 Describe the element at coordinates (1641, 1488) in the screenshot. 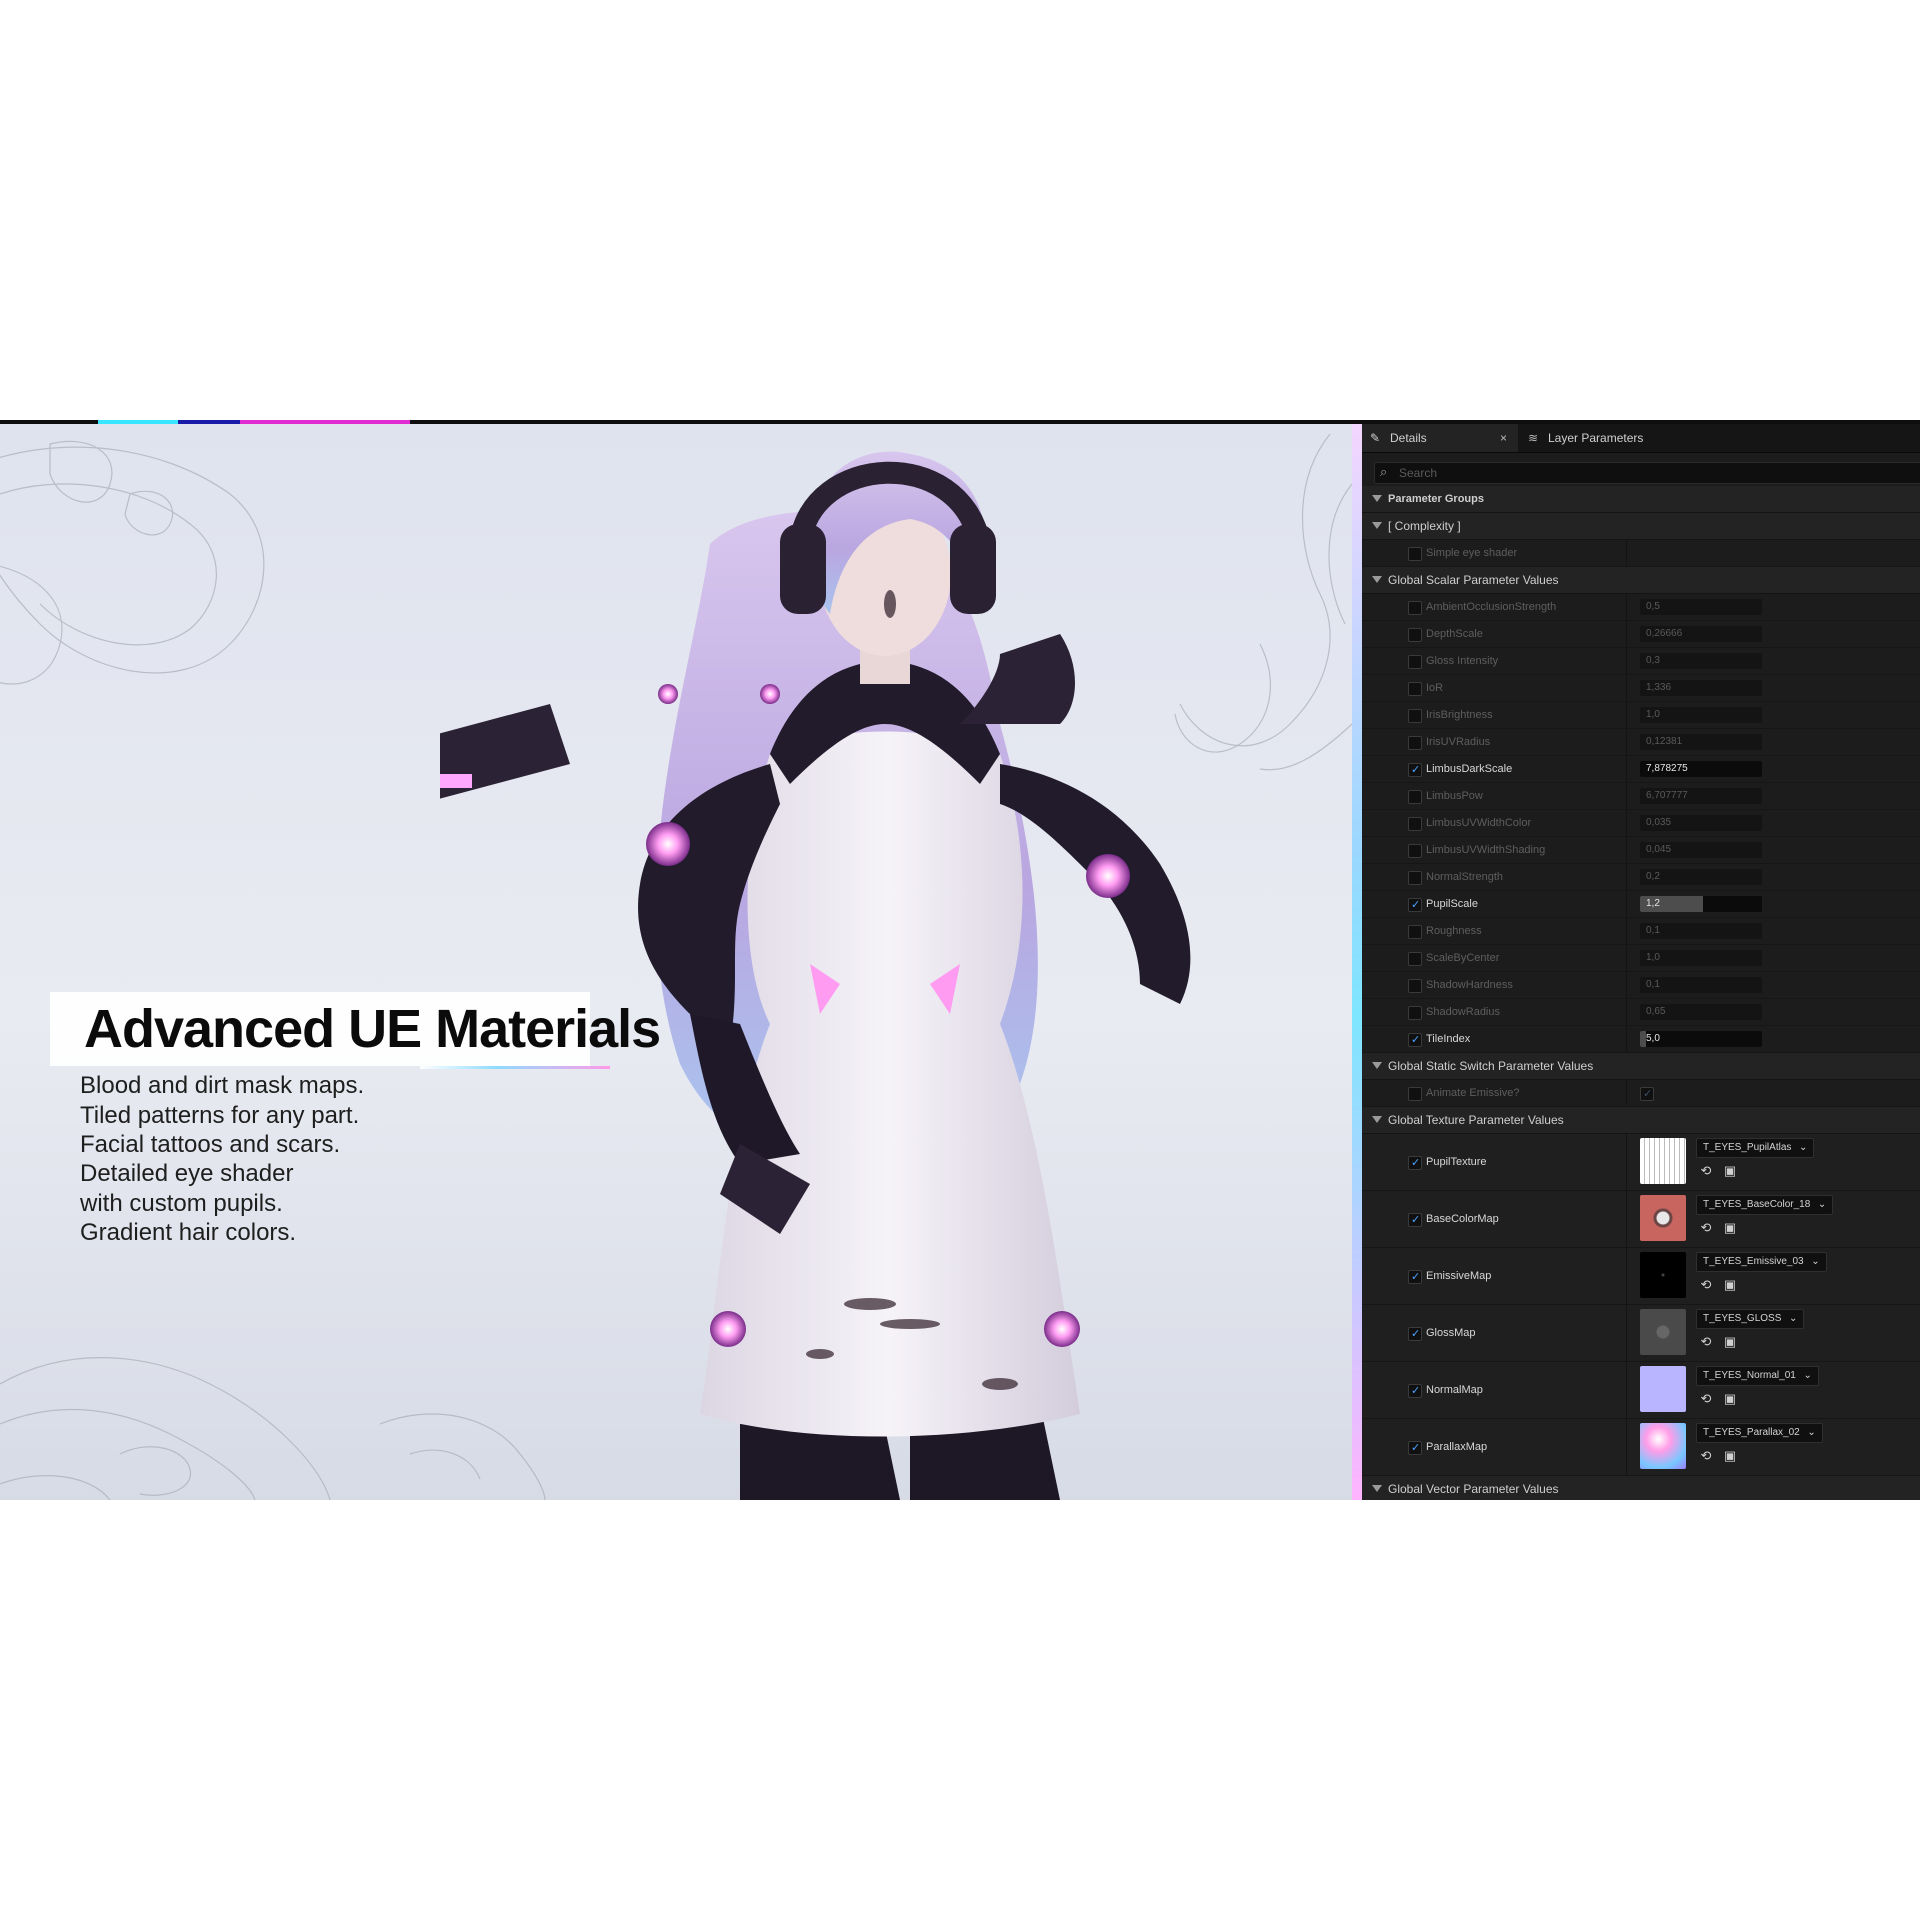

I see `group-header-vector: Global Vector Parameter Values` at that location.